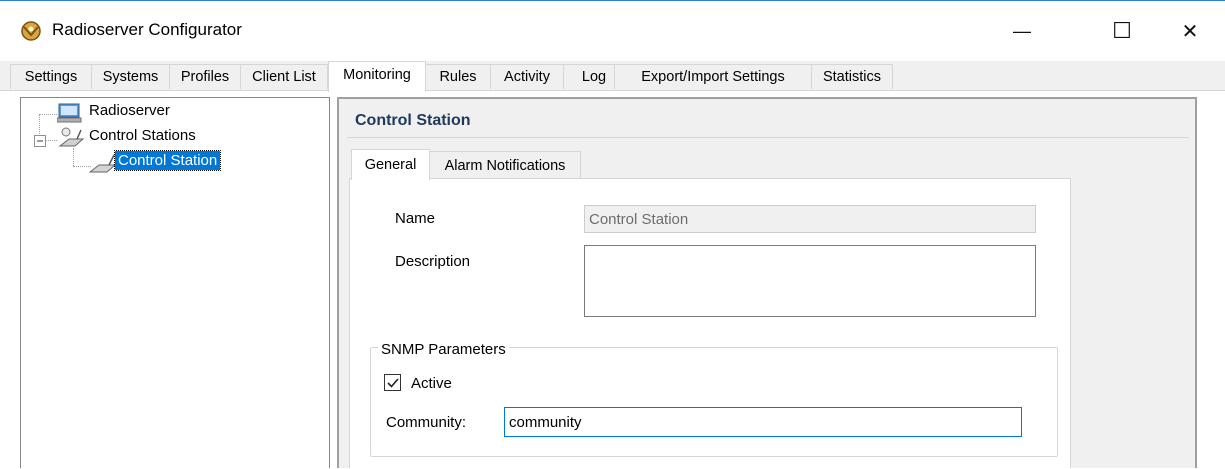 Image resolution: width=1225 pixels, height=469 pixels. I want to click on snmp-parameters-group, so click(714, 402).